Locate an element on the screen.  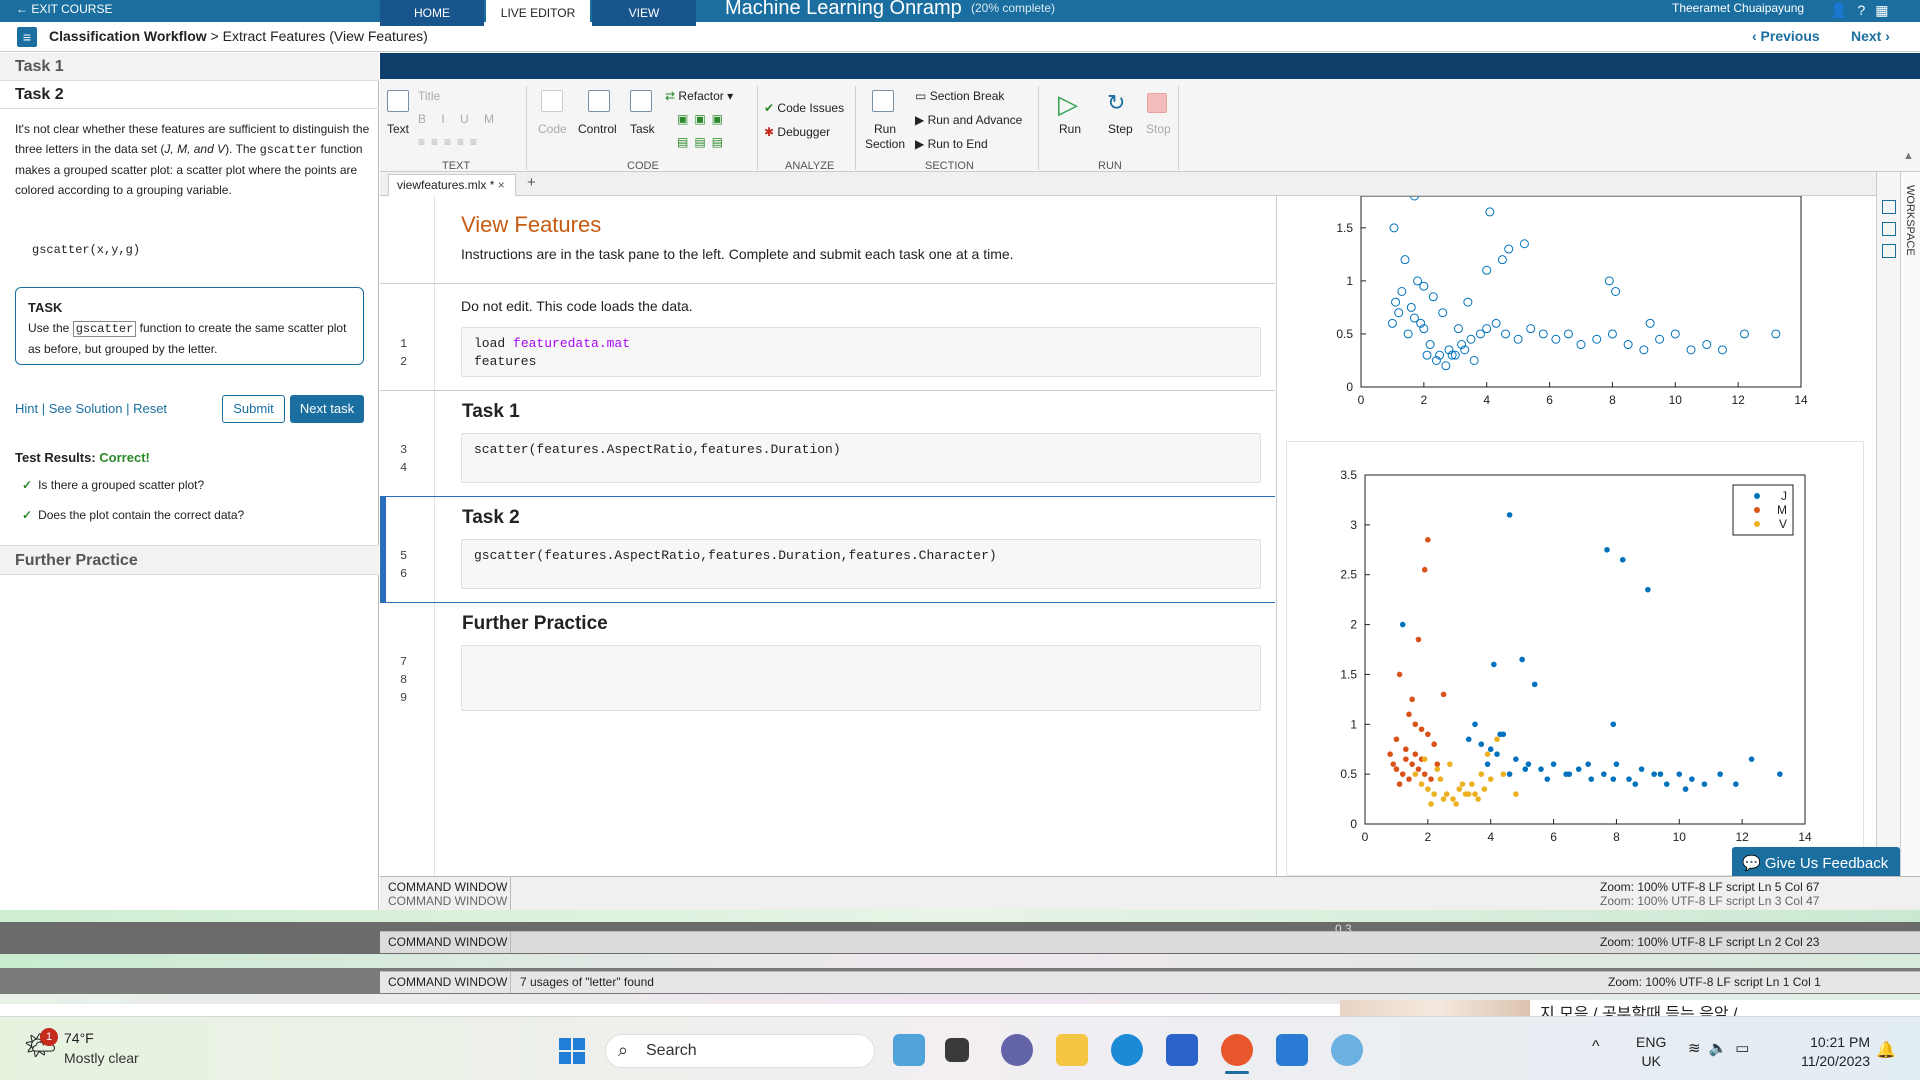
step-button: Step is located at coordinates (1120, 129).